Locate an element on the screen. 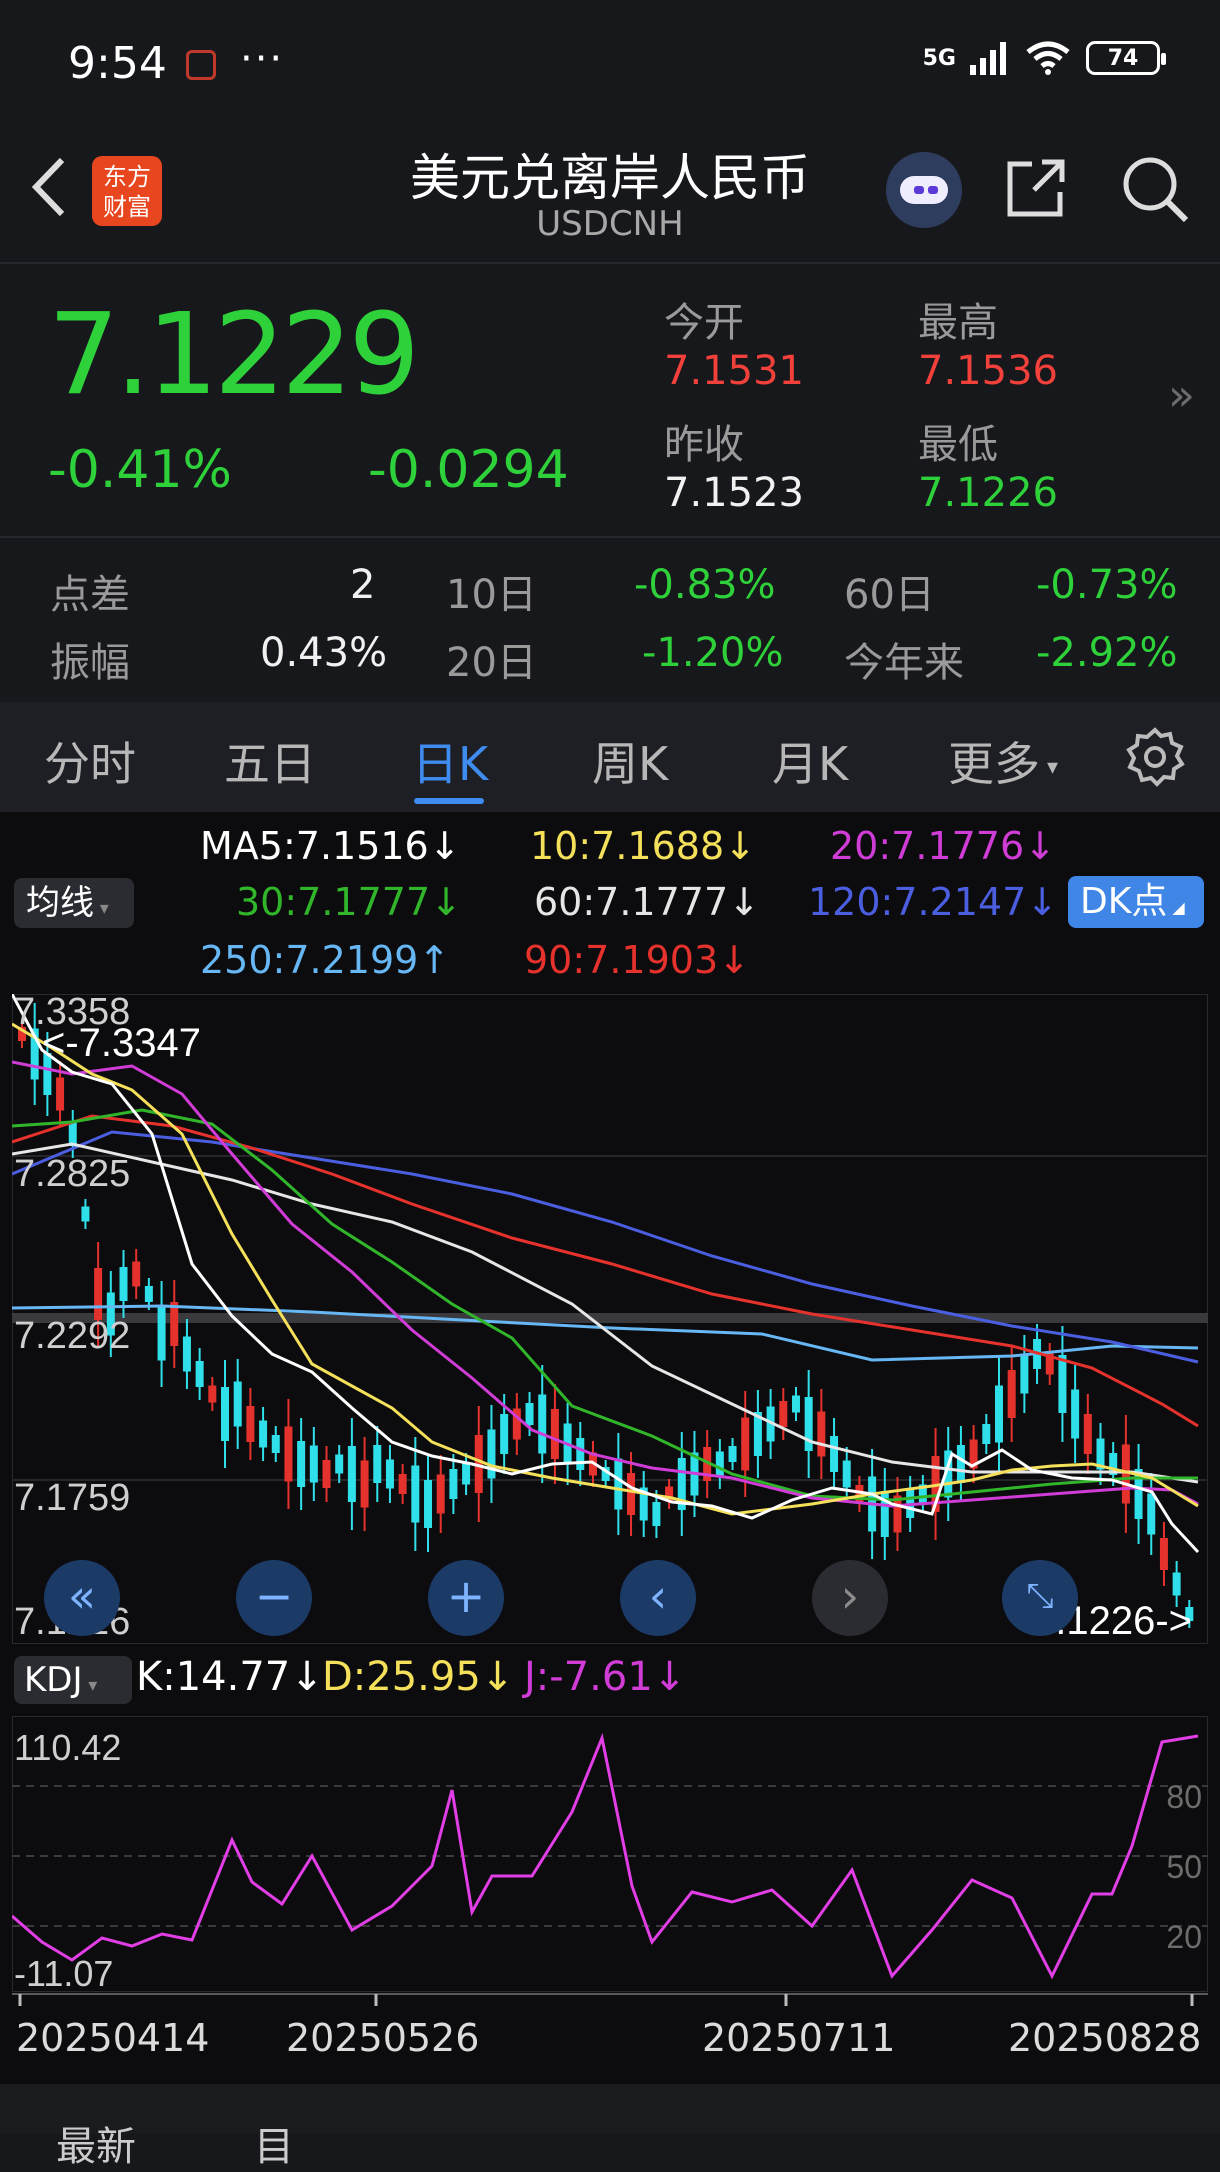  corner-triangle-icon: ◢ is located at coordinates (1176, 907).